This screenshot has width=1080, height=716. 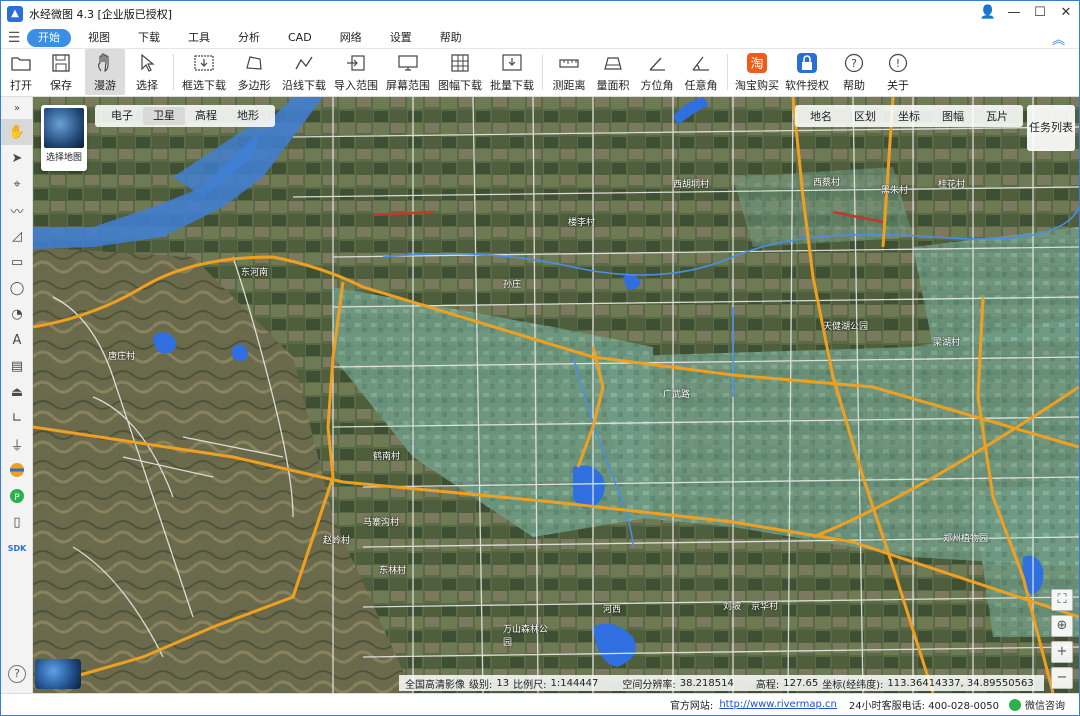 What do you see at coordinates (17, 132) in the screenshot?
I see `hand-tool-icon: ✋` at bounding box center [17, 132].